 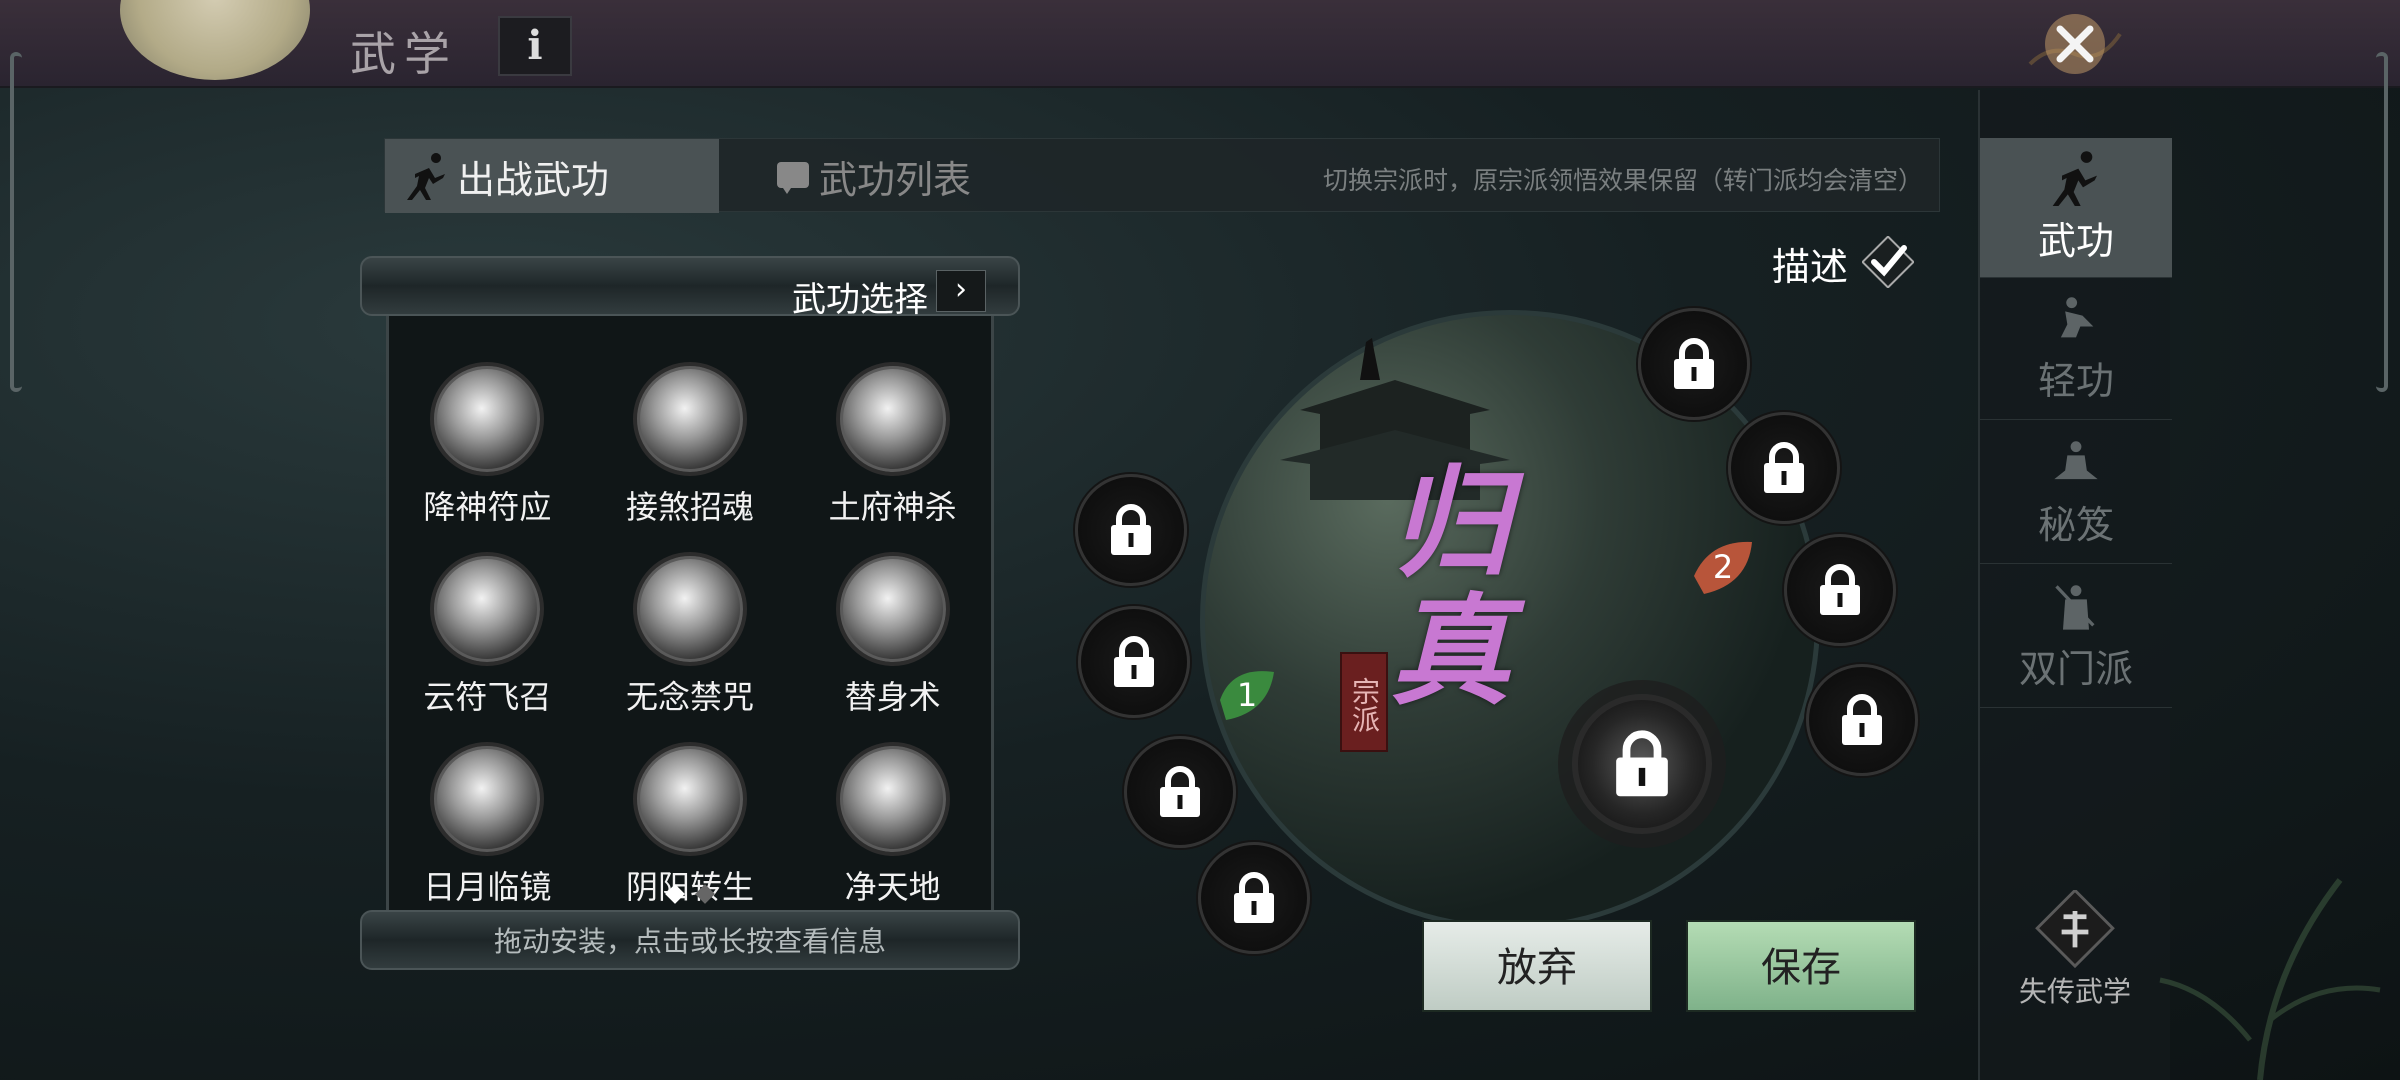 I want to click on moon-decoration, so click(x=215, y=40).